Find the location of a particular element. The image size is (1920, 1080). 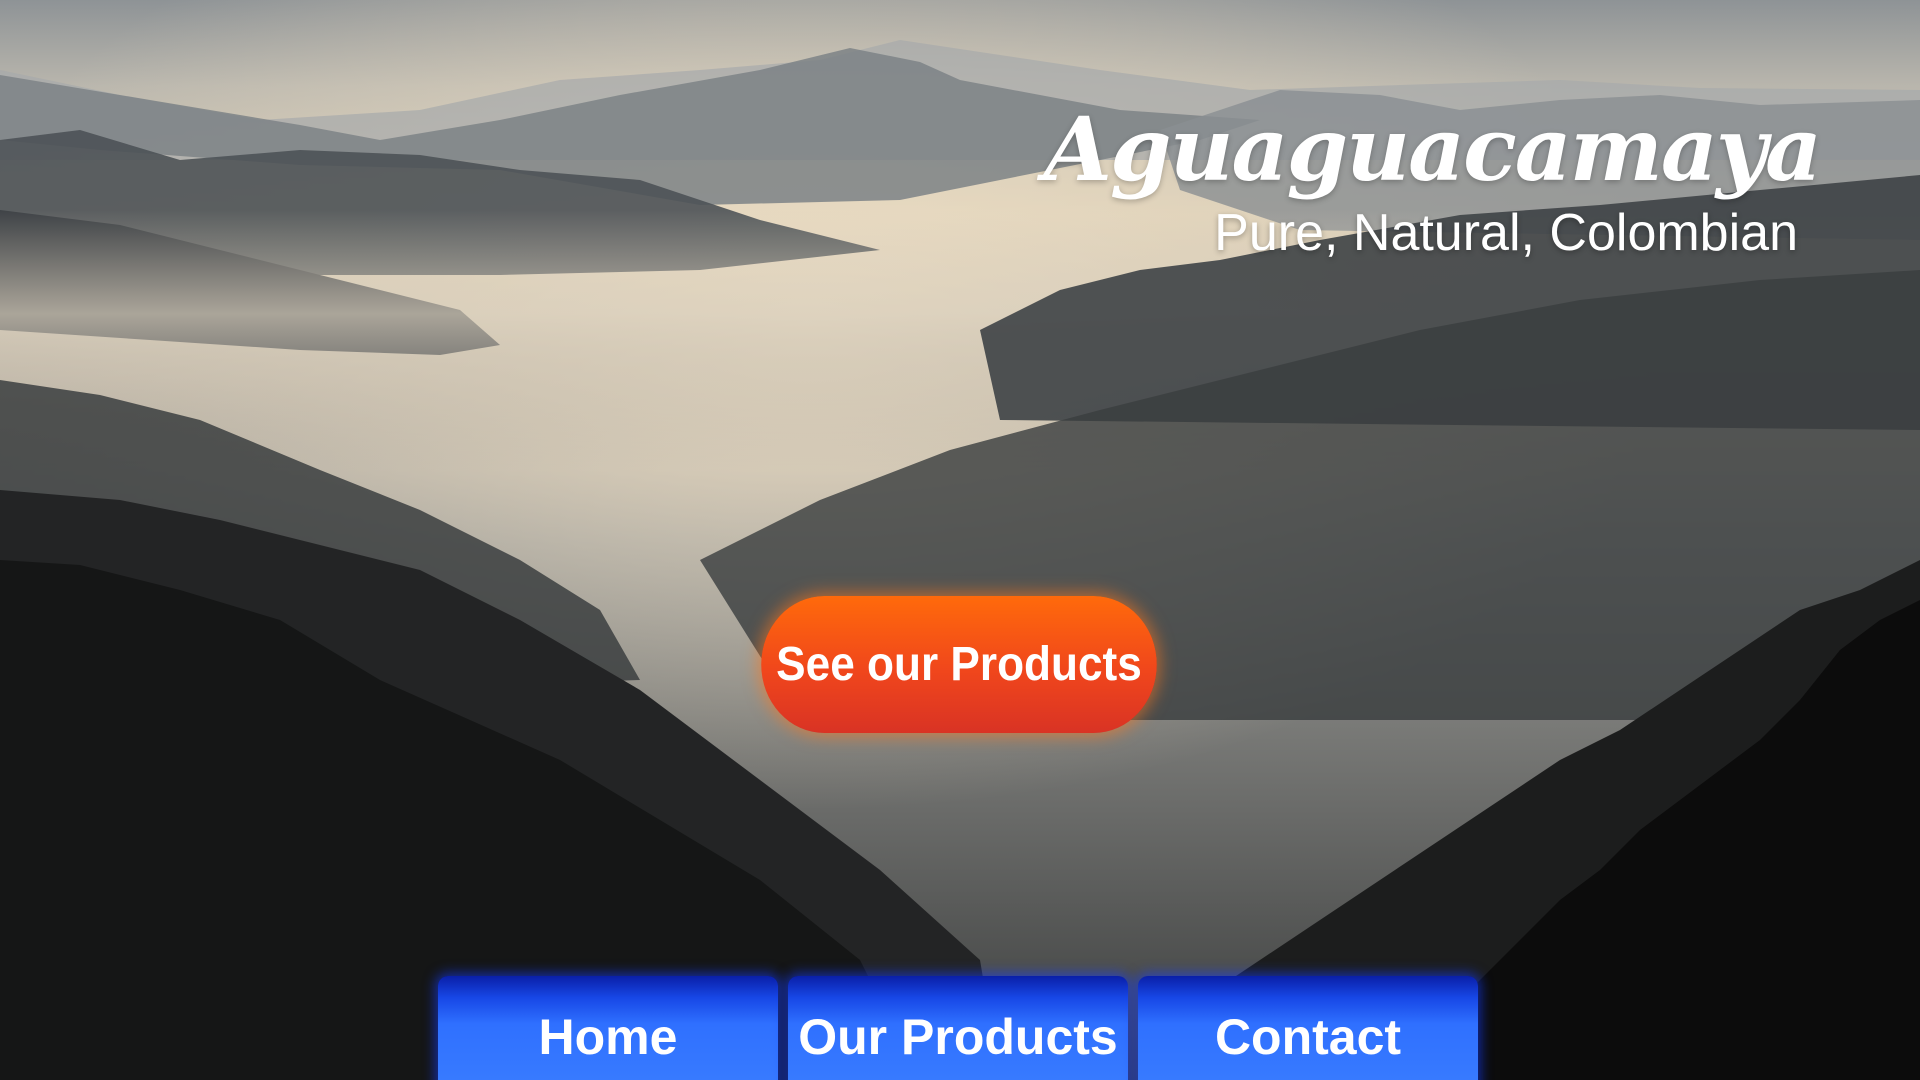

bottom-nav: Home Our Products Contact is located at coordinates (958, 1028).